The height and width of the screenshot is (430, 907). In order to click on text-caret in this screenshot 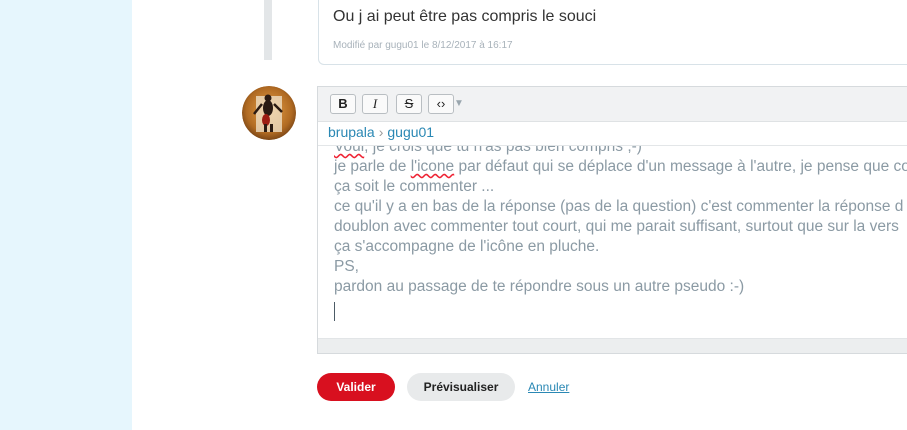, I will do `click(334, 311)`.